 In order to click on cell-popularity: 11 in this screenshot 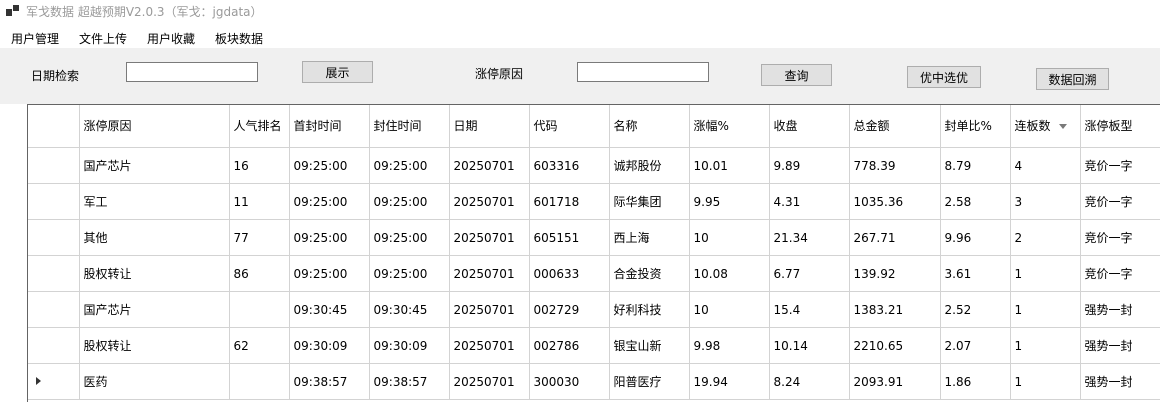, I will do `click(259, 201)`.